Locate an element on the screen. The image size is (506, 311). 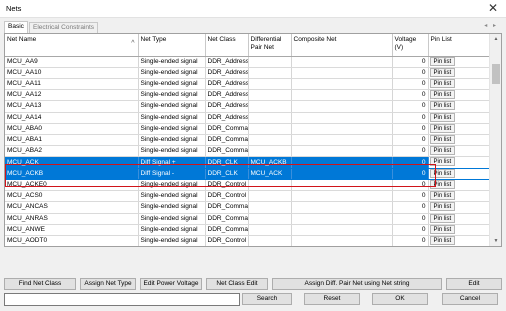
column-header-voltage: Voltage (V) is located at coordinates (410, 45).